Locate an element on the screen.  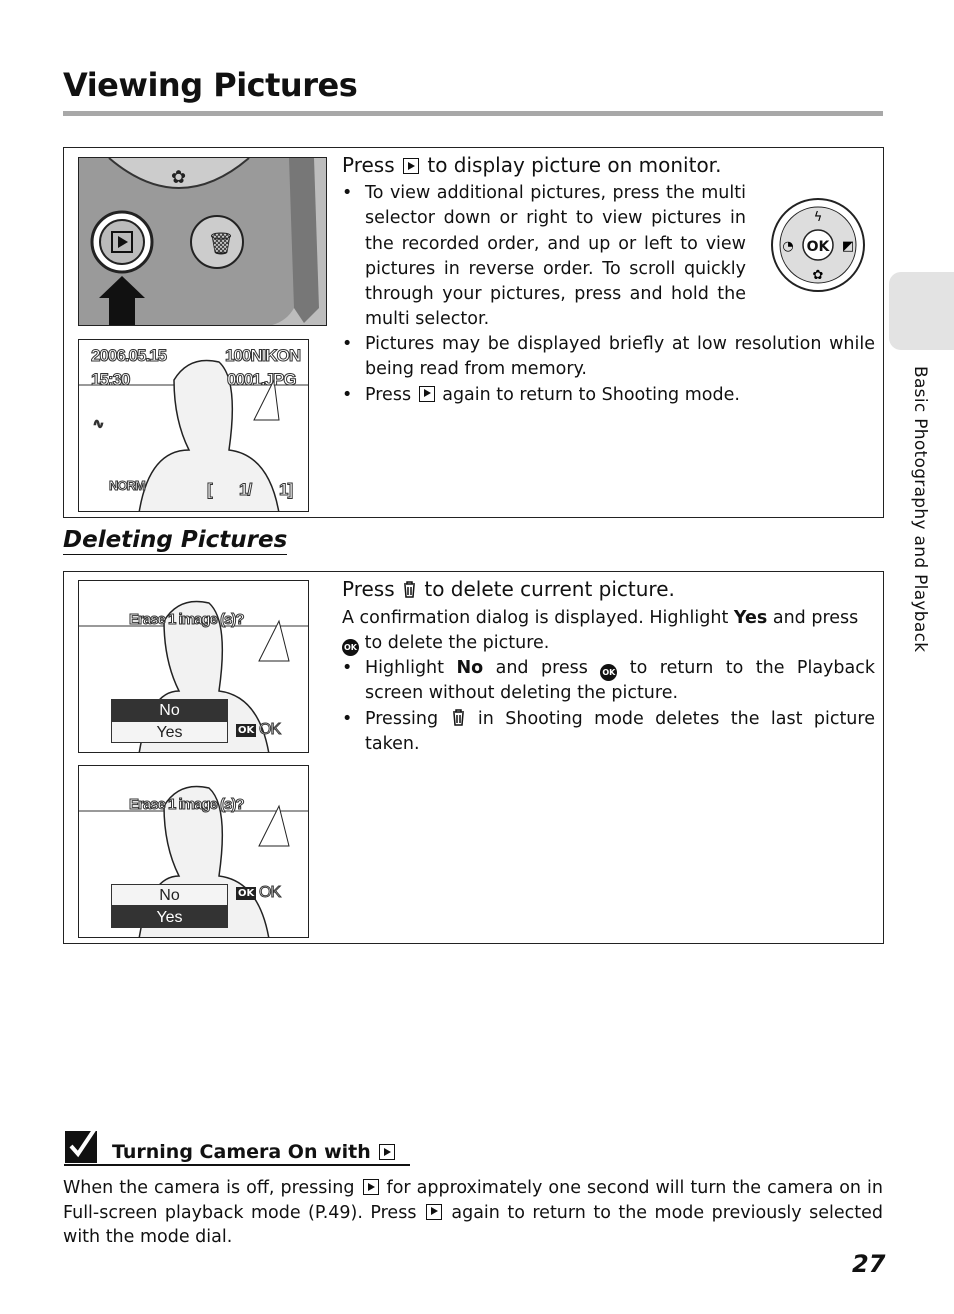
camera-buttons-illustration: ✿ 🗑 is located at coordinates (202, 241).